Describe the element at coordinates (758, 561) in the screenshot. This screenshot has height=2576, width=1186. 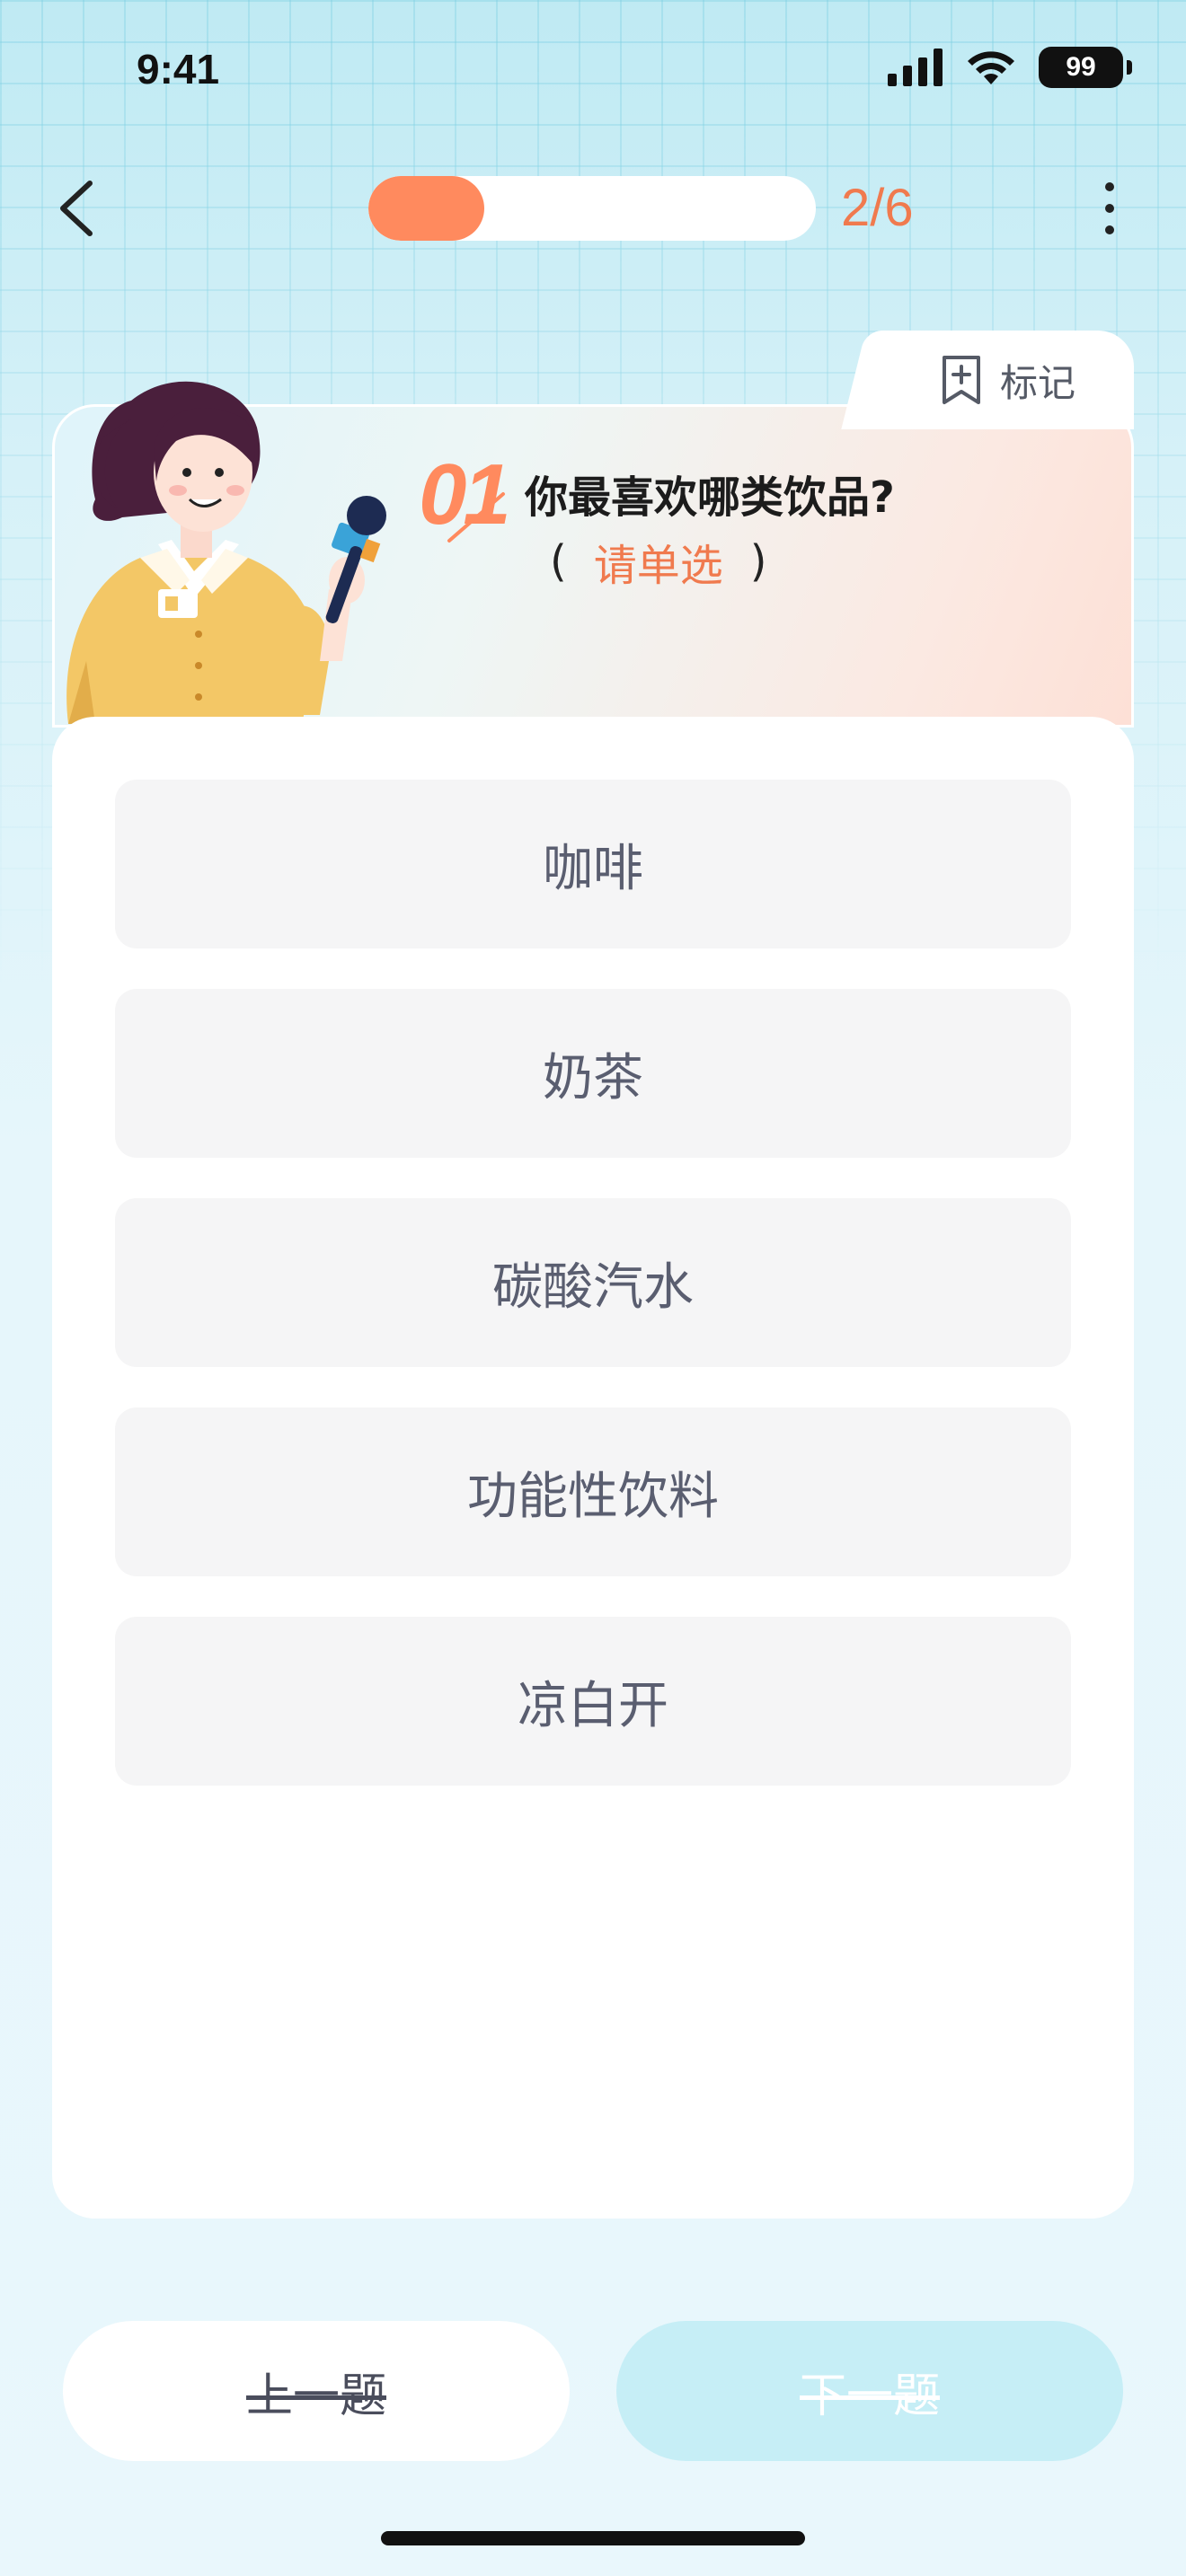
I see `hint-paren-close: )` at that location.